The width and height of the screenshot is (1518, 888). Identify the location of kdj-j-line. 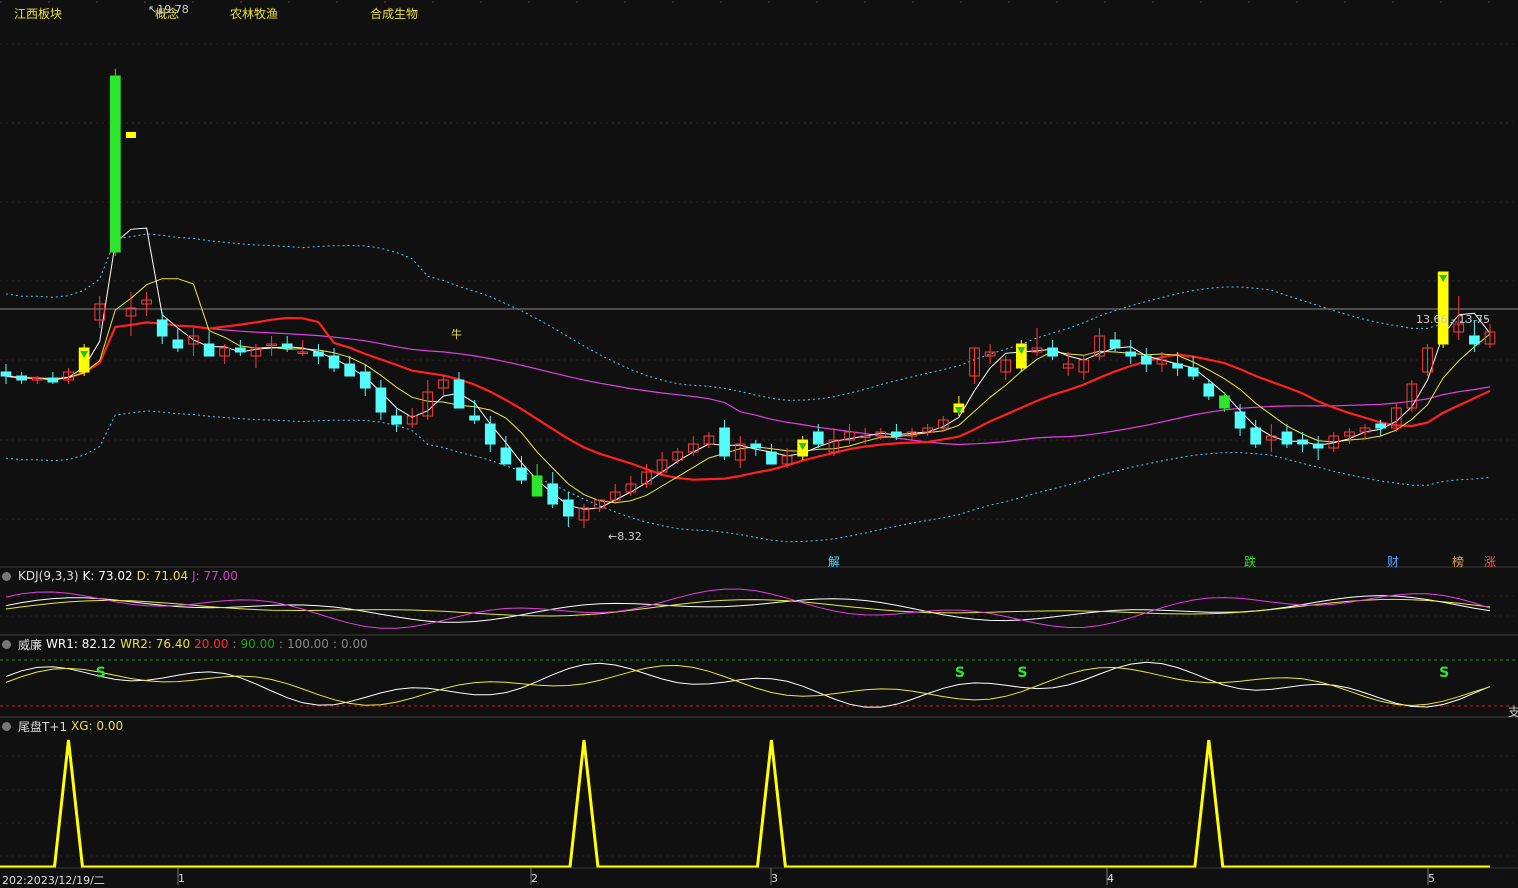
(748, 608).